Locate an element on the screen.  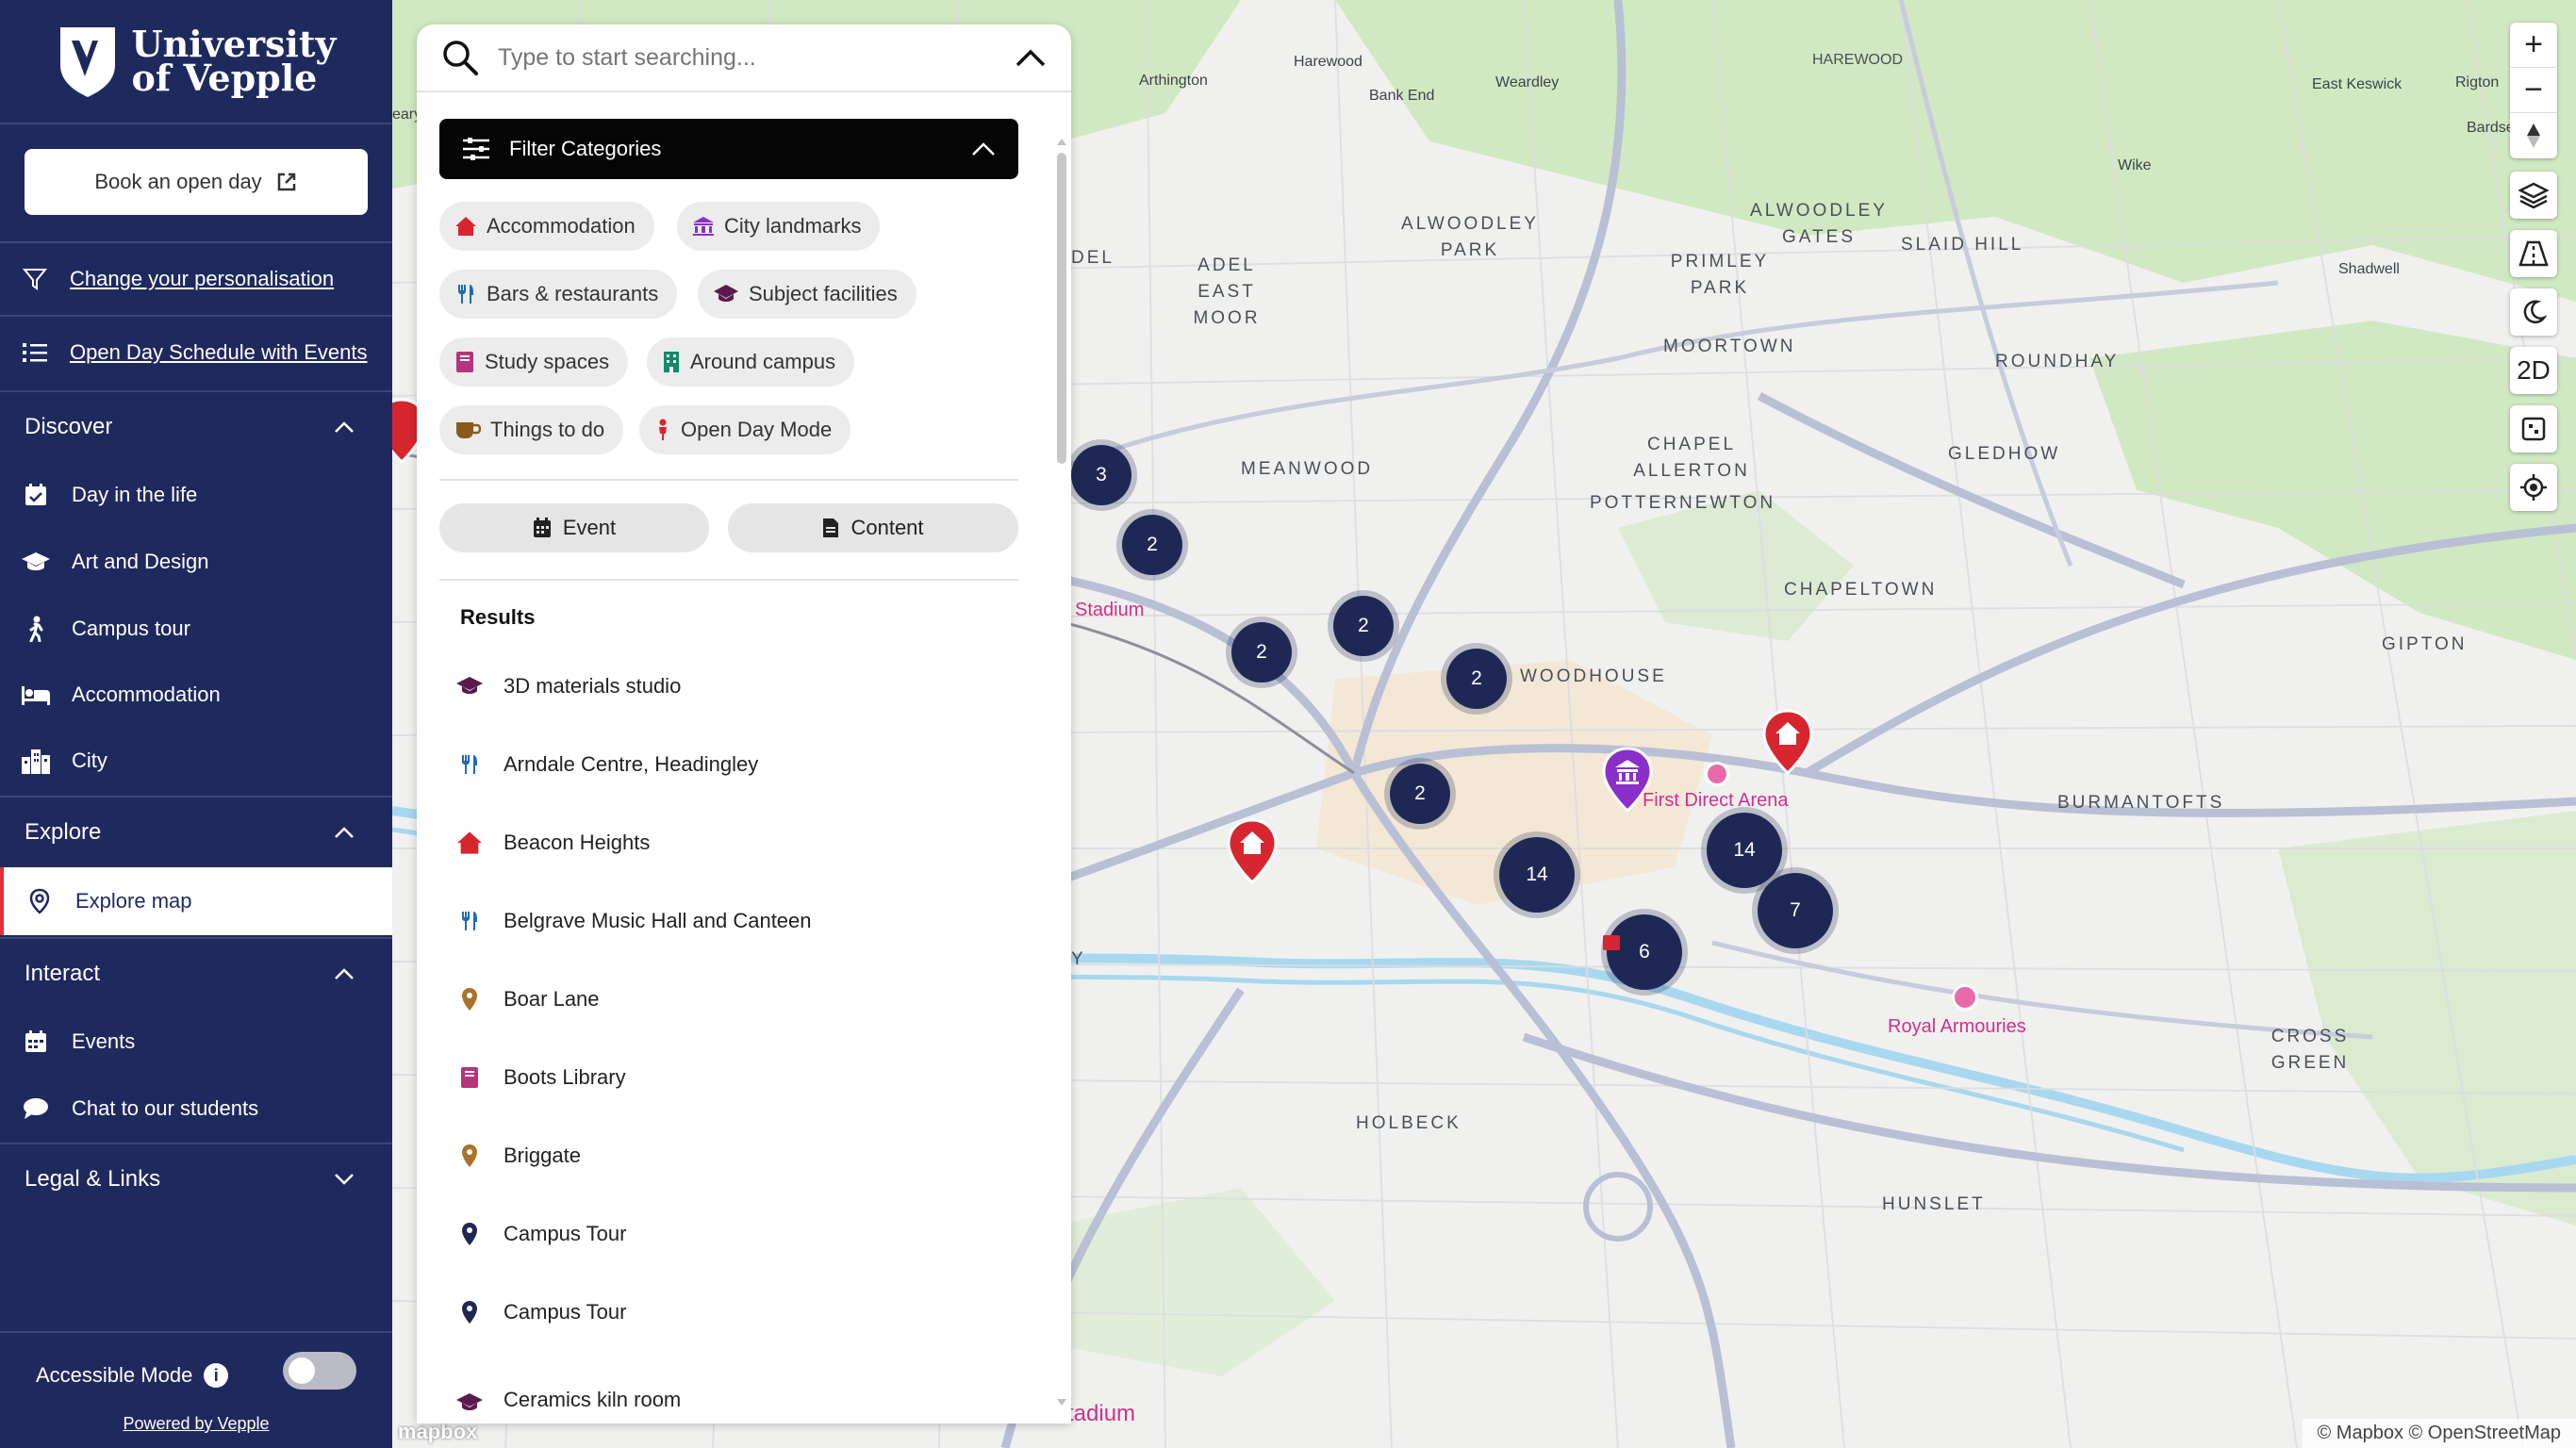
book-open-day-button: Book an open day is located at coordinates (196, 182).